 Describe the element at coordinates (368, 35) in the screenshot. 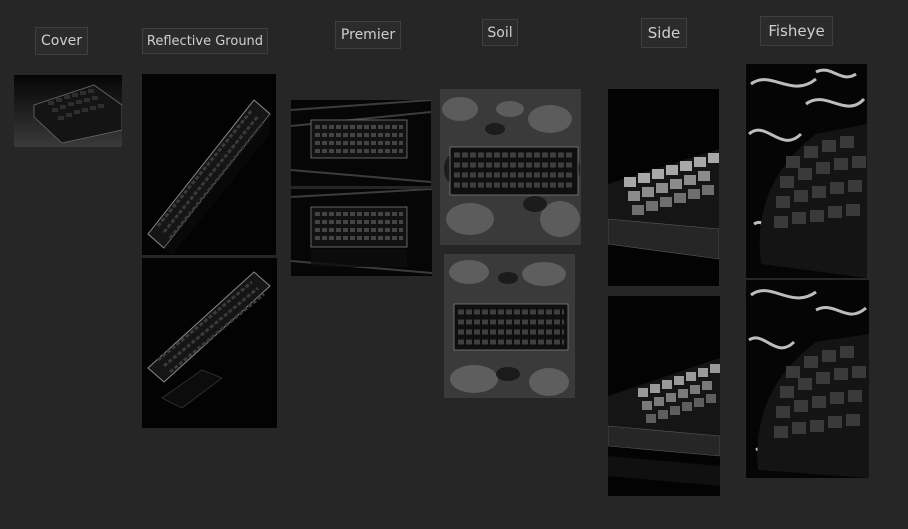

I see `section-label-premier: Premier` at that location.